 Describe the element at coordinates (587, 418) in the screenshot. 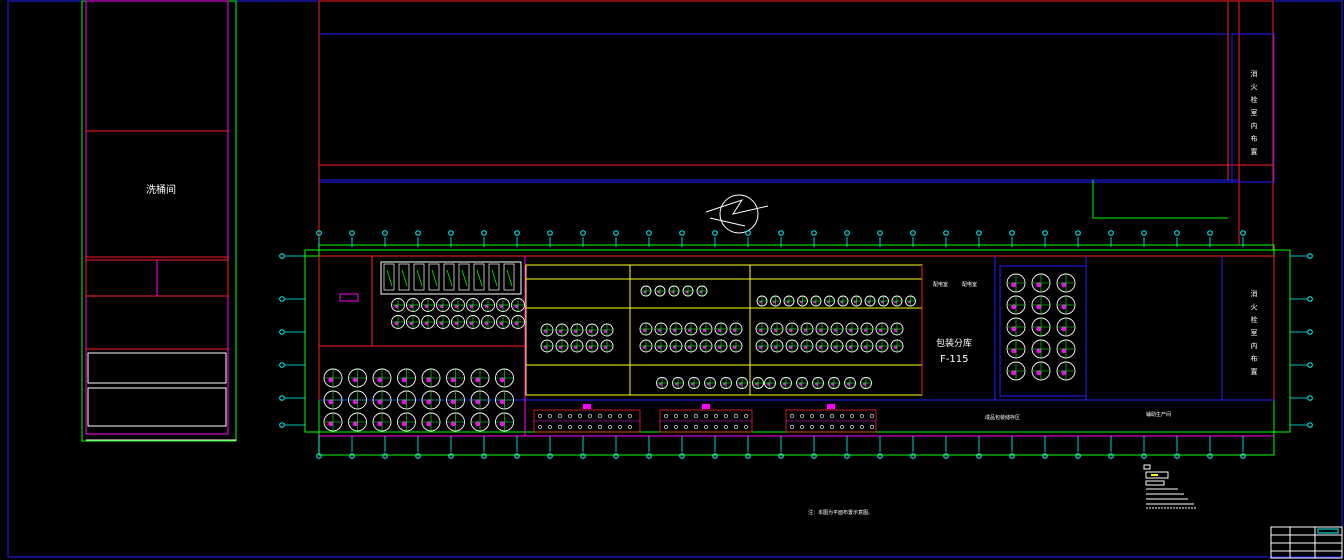

I see `conveyor-unit` at that location.